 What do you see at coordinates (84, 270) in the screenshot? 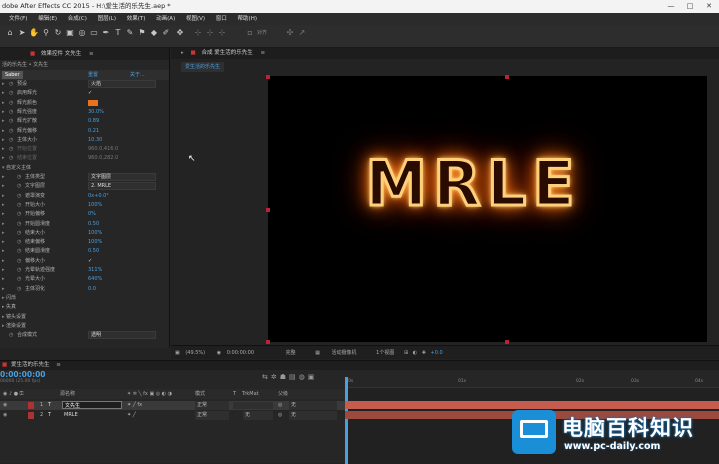
I see `effect-property-row: ▸ ◷ 光晕轨迹强度 311%` at bounding box center [84, 270].